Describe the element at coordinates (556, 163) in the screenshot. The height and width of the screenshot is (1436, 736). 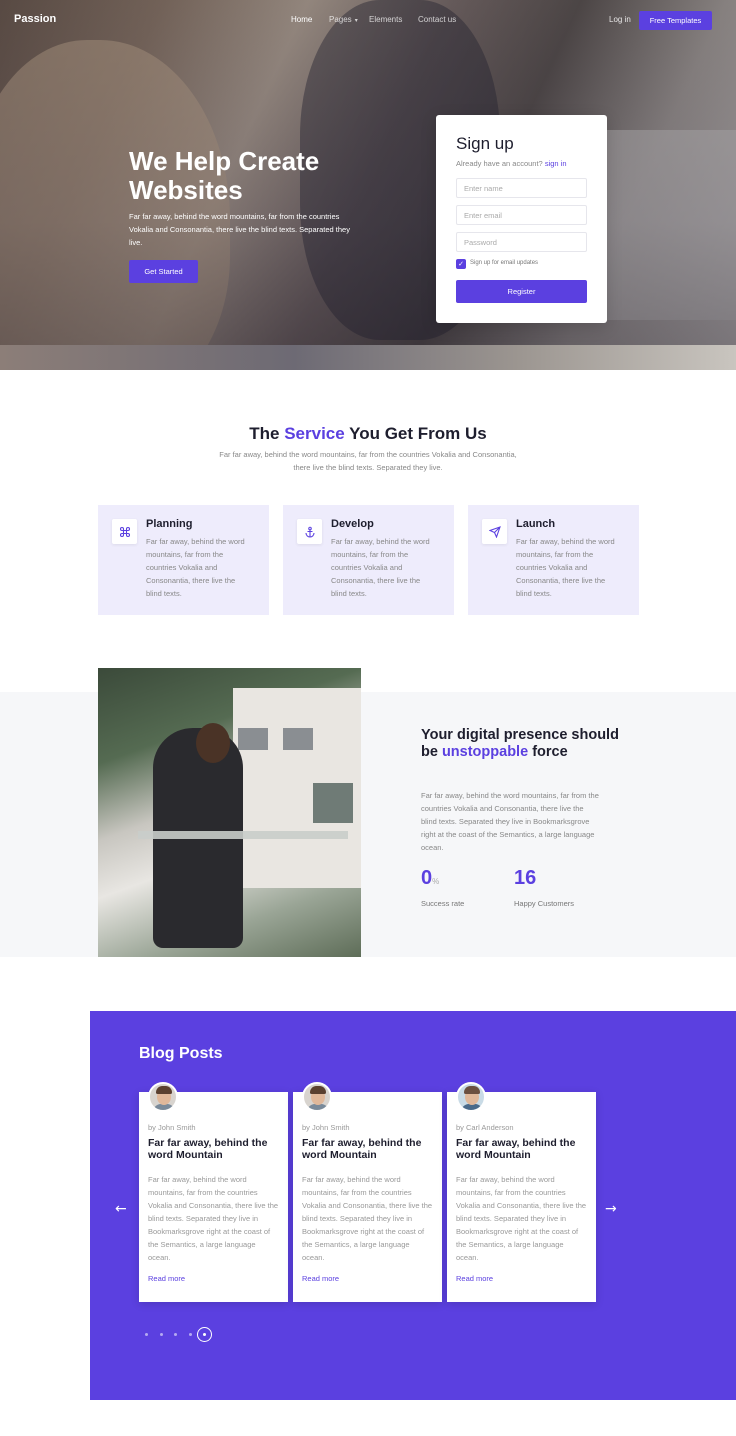
I see `sign-in-link: sign in` at that location.